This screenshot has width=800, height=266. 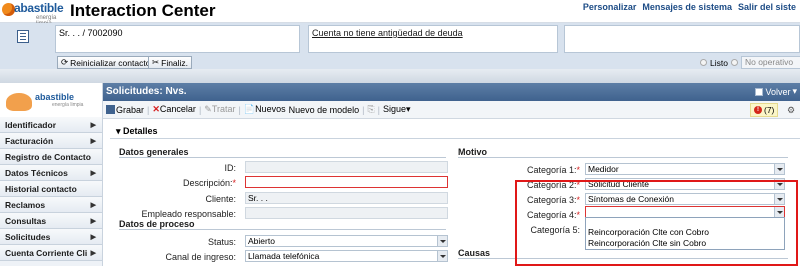 I want to click on alerts-indicator: ! (7), so click(x=764, y=110).